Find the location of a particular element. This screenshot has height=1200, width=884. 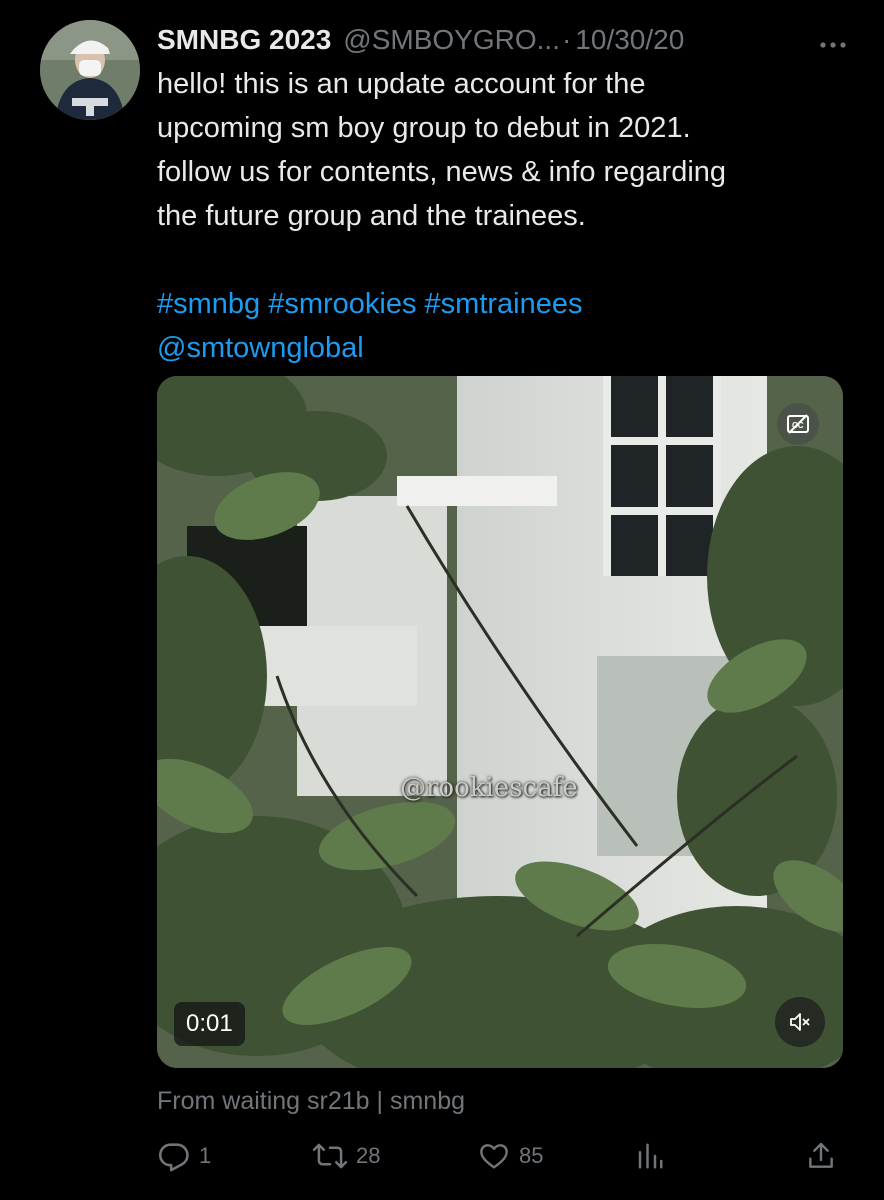

reply-button: 1 is located at coordinates (184, 1156).